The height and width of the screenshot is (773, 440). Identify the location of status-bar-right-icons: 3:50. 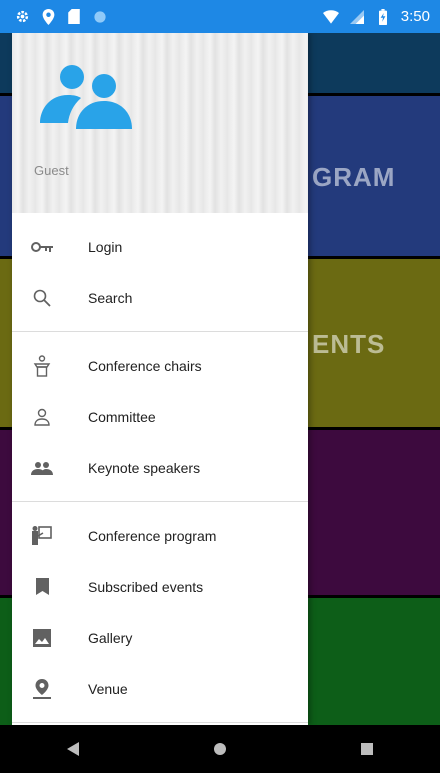
(376, 16).